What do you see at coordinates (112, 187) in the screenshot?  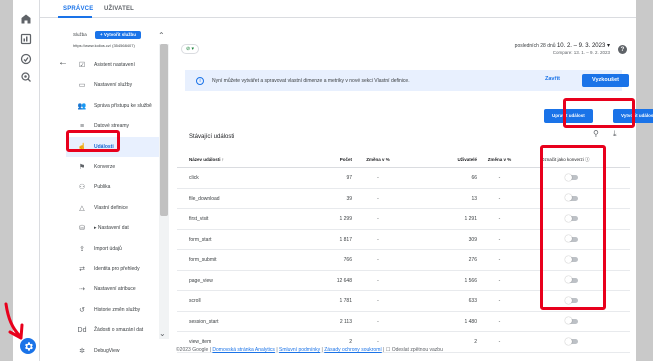 I see `sidebar-item: ⚇ Publika` at bounding box center [112, 187].